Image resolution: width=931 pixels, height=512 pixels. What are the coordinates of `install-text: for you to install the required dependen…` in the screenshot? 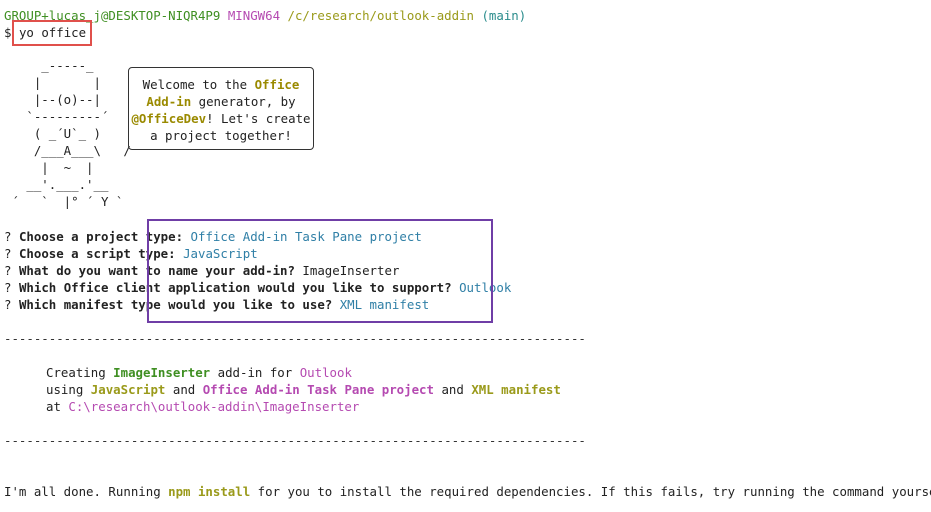 It's located at (590, 491).